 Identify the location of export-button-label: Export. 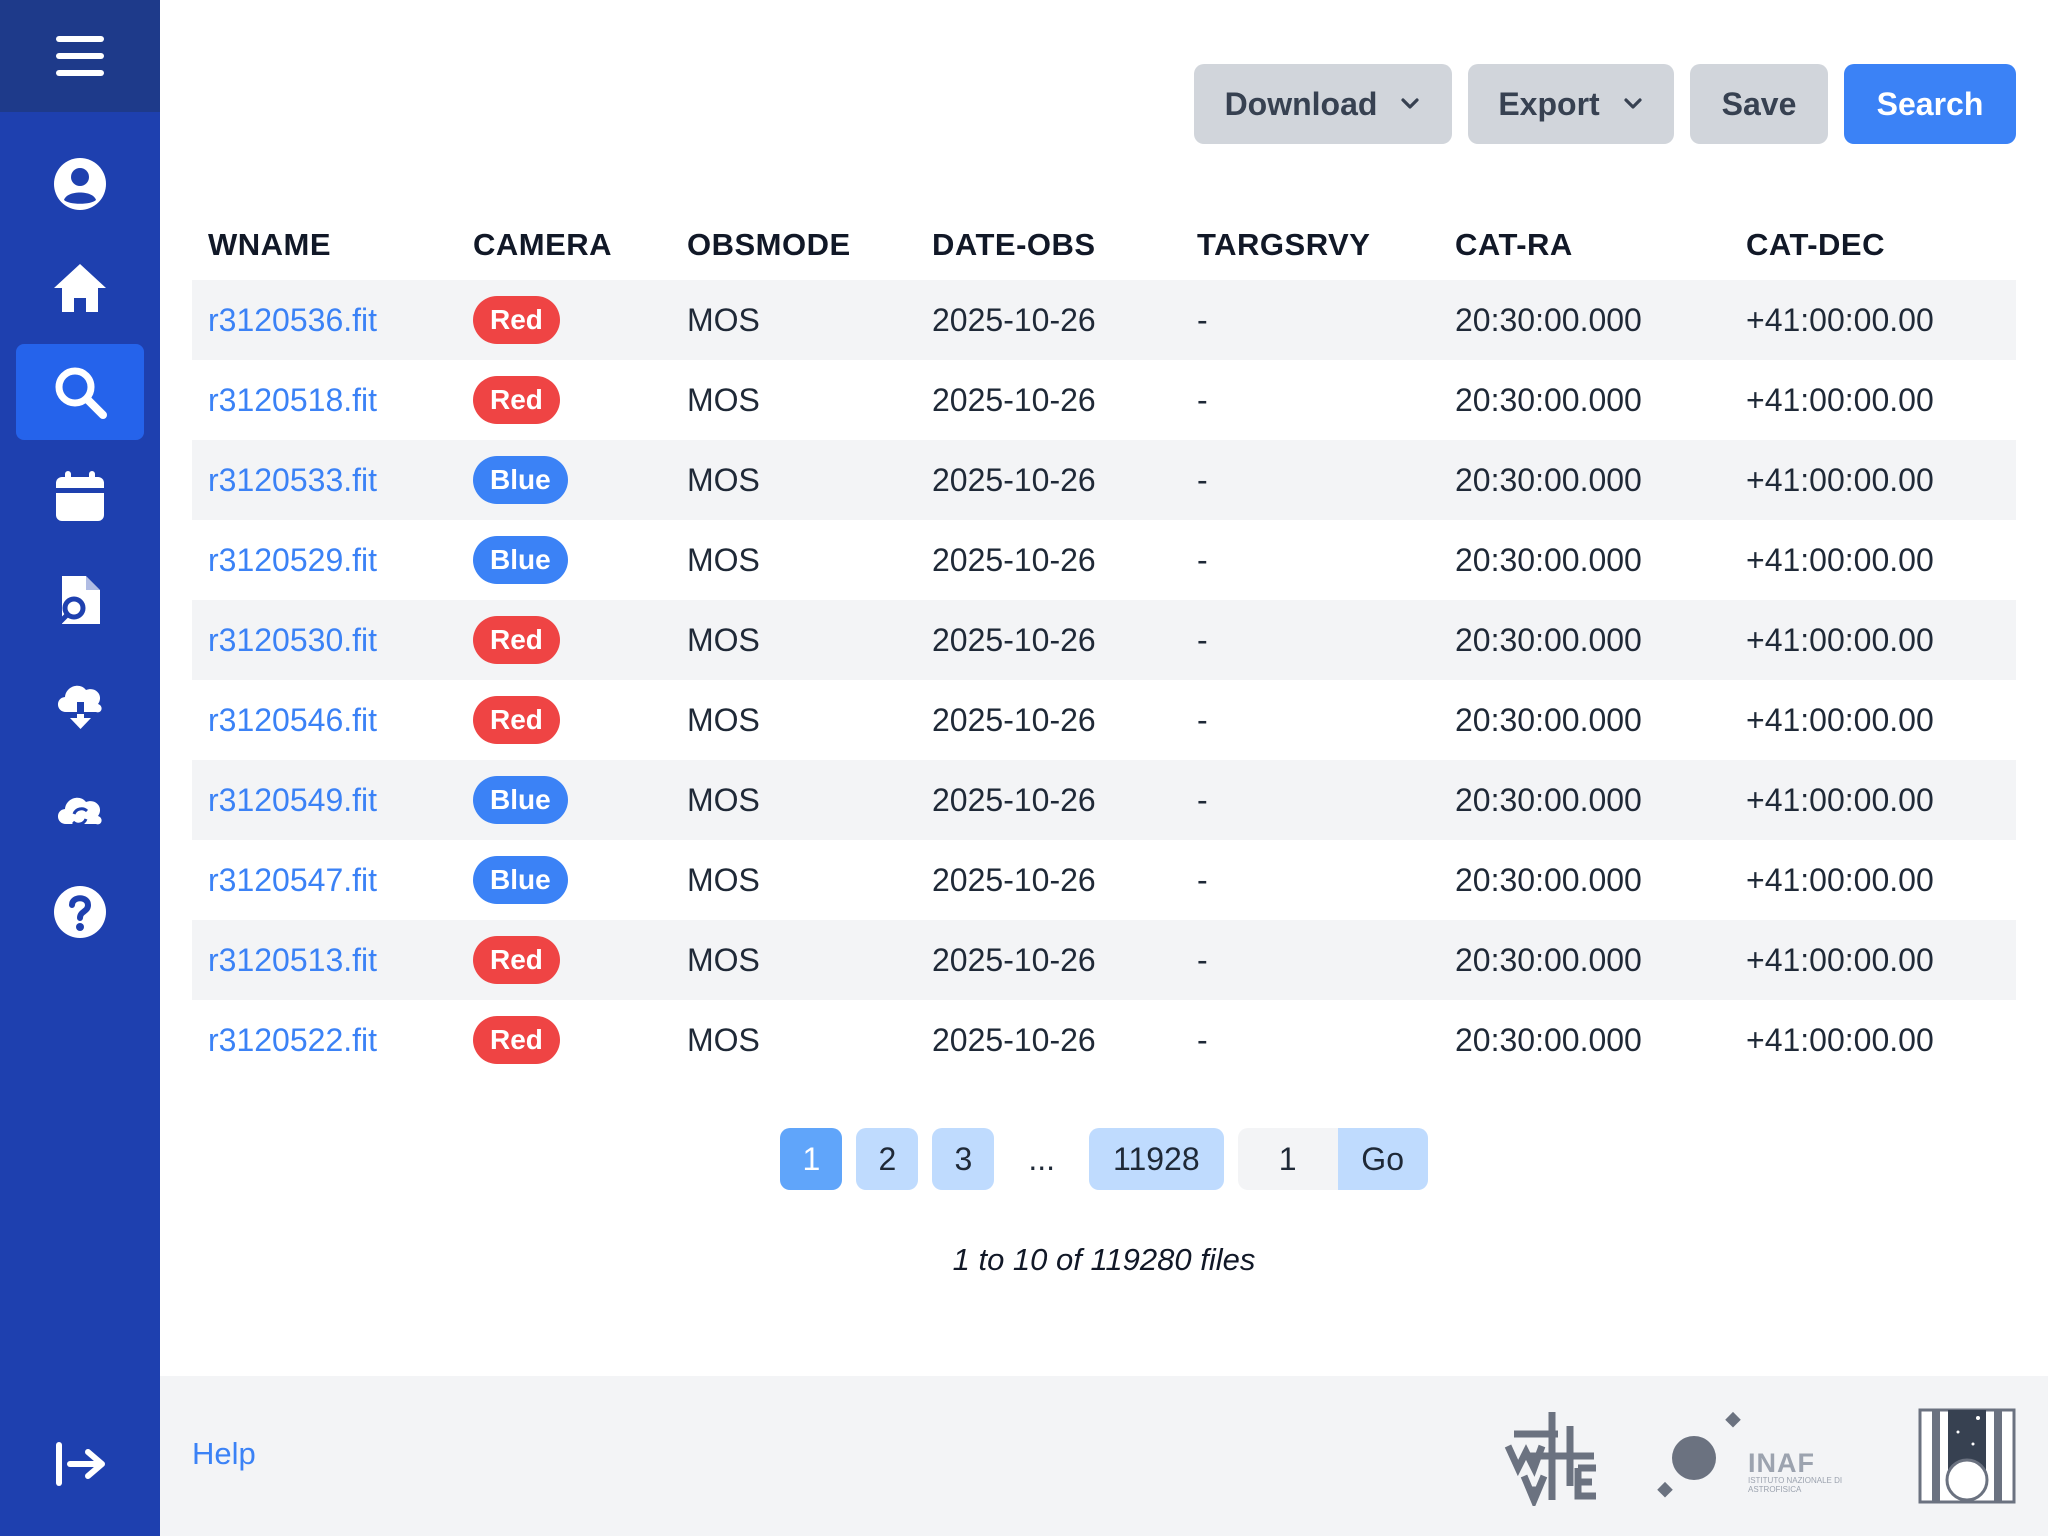
(1549, 103).